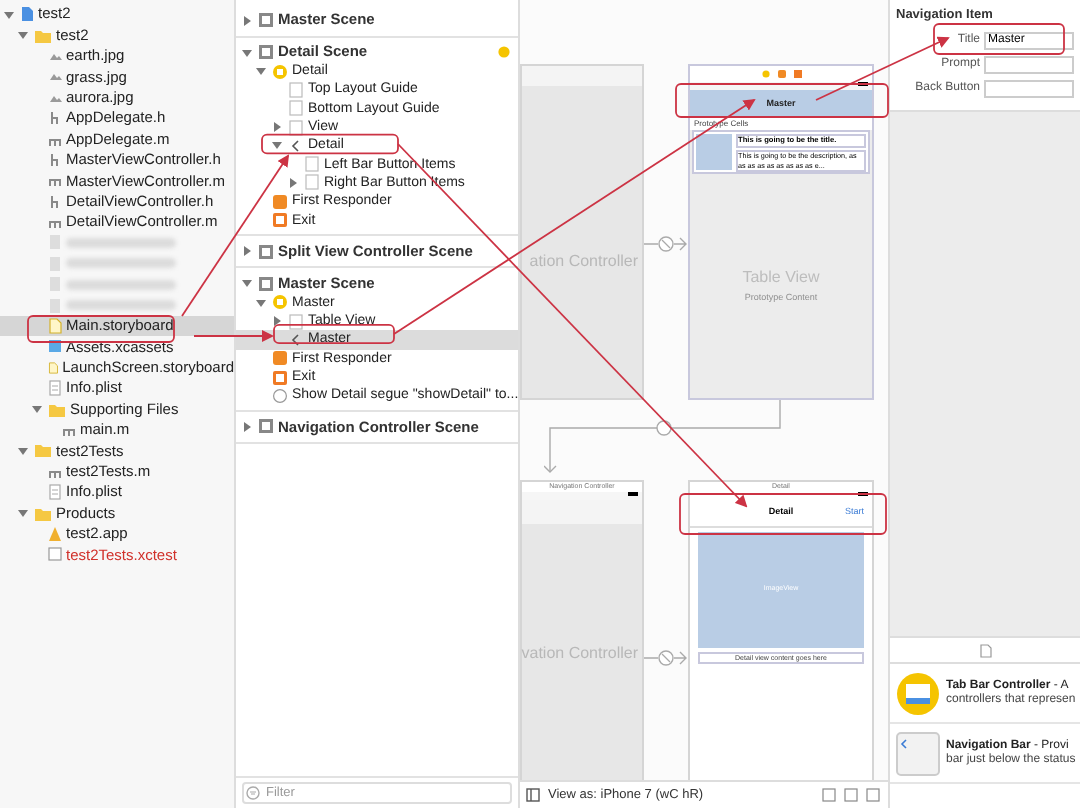  I want to click on cell-image-icon, so click(714, 152).